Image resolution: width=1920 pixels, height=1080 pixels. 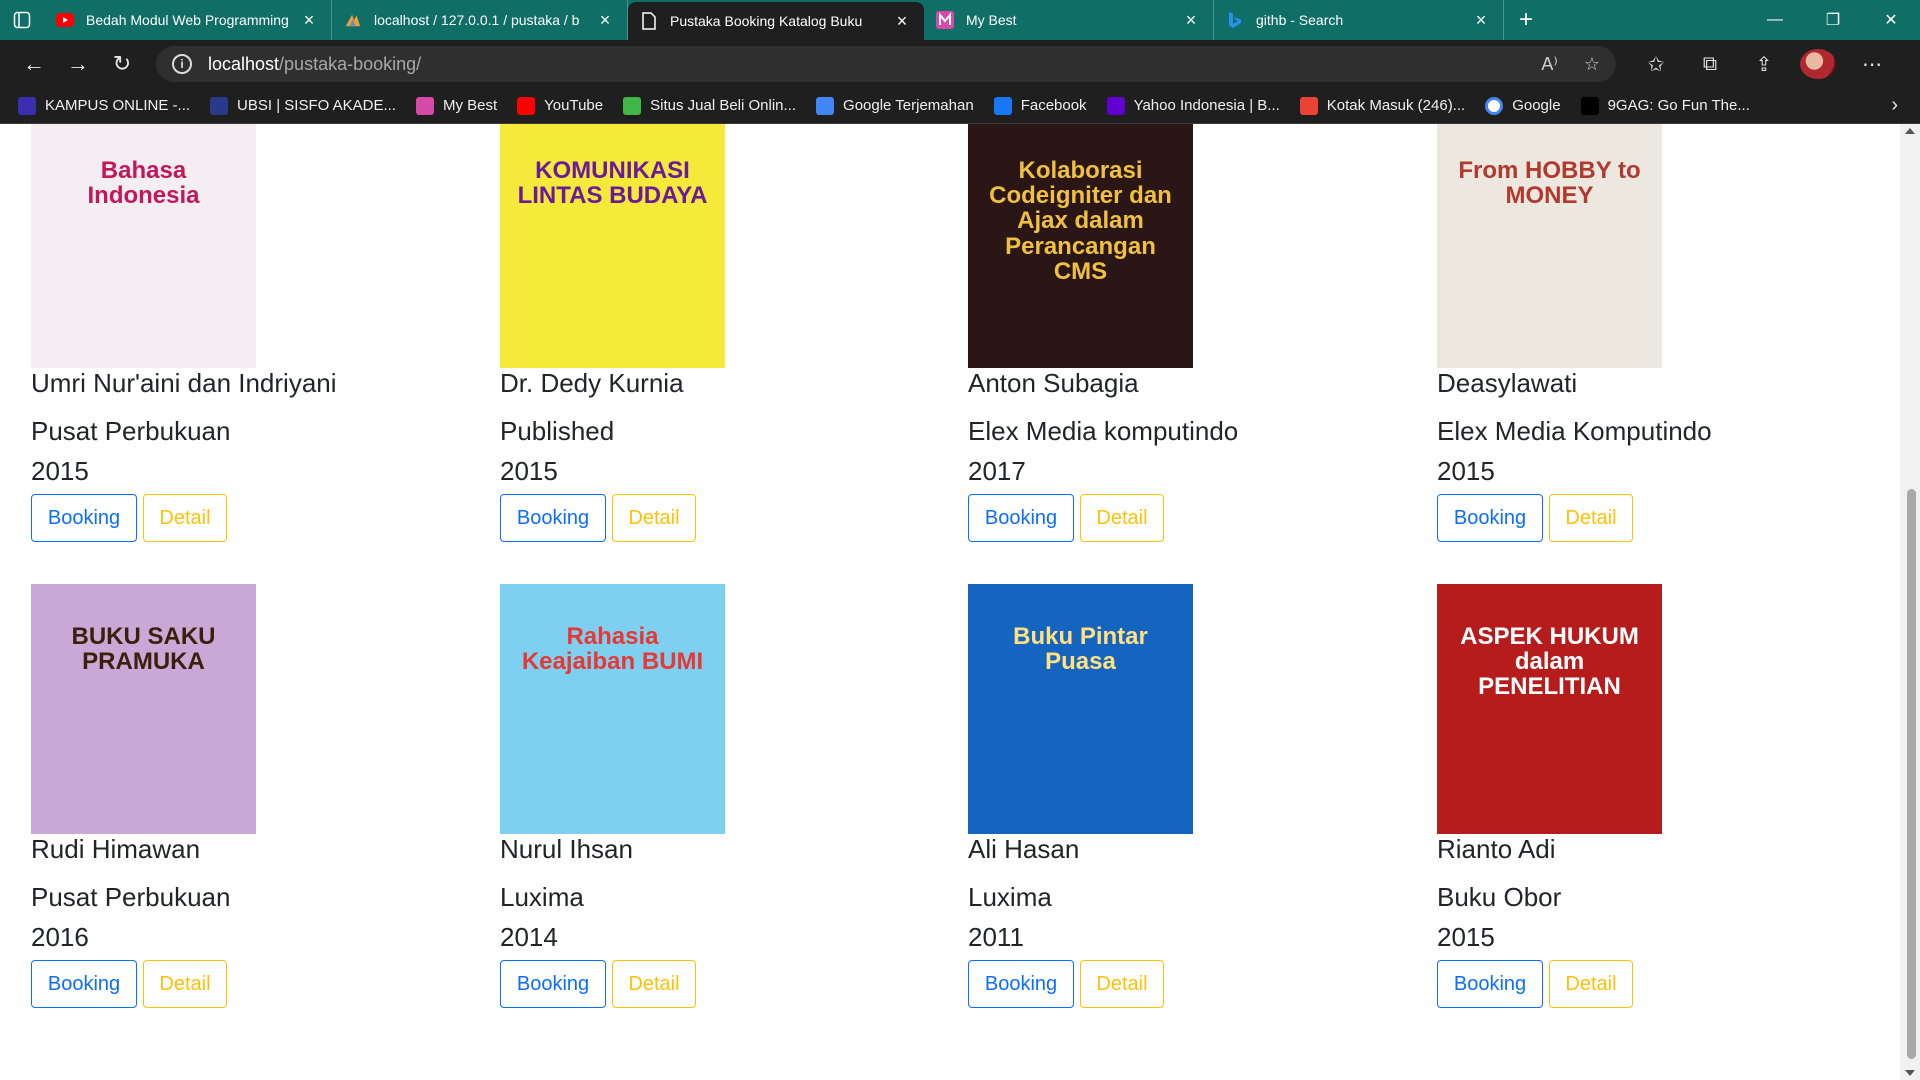 I want to click on new-tab-button: +, so click(x=1526, y=20).